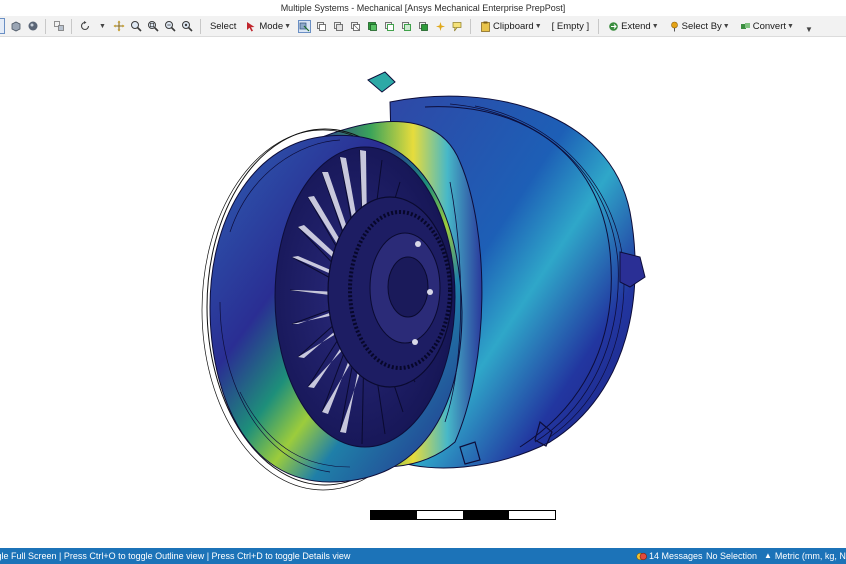  I want to click on cursor-icon, so click(251, 26).